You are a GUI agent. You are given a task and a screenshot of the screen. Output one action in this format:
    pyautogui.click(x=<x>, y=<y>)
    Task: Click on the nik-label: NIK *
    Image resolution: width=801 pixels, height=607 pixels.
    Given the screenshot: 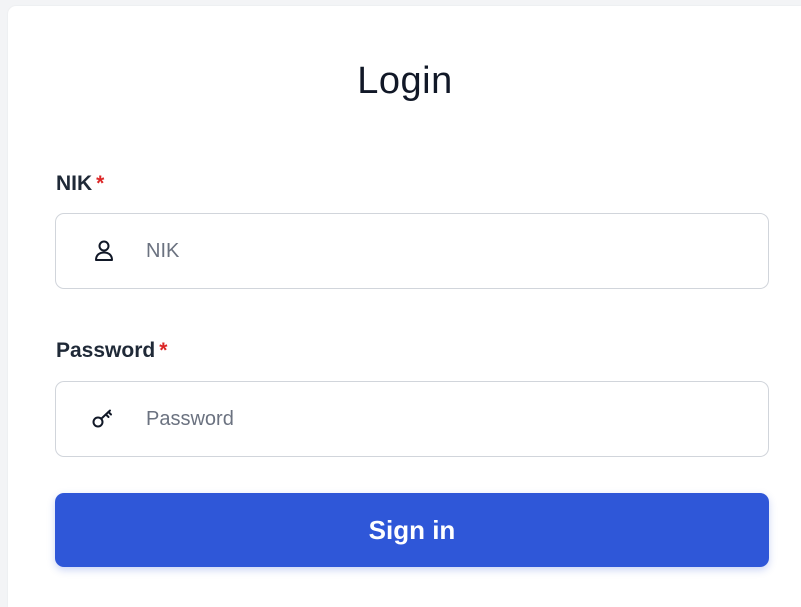 What is the action you would take?
    pyautogui.click(x=80, y=184)
    